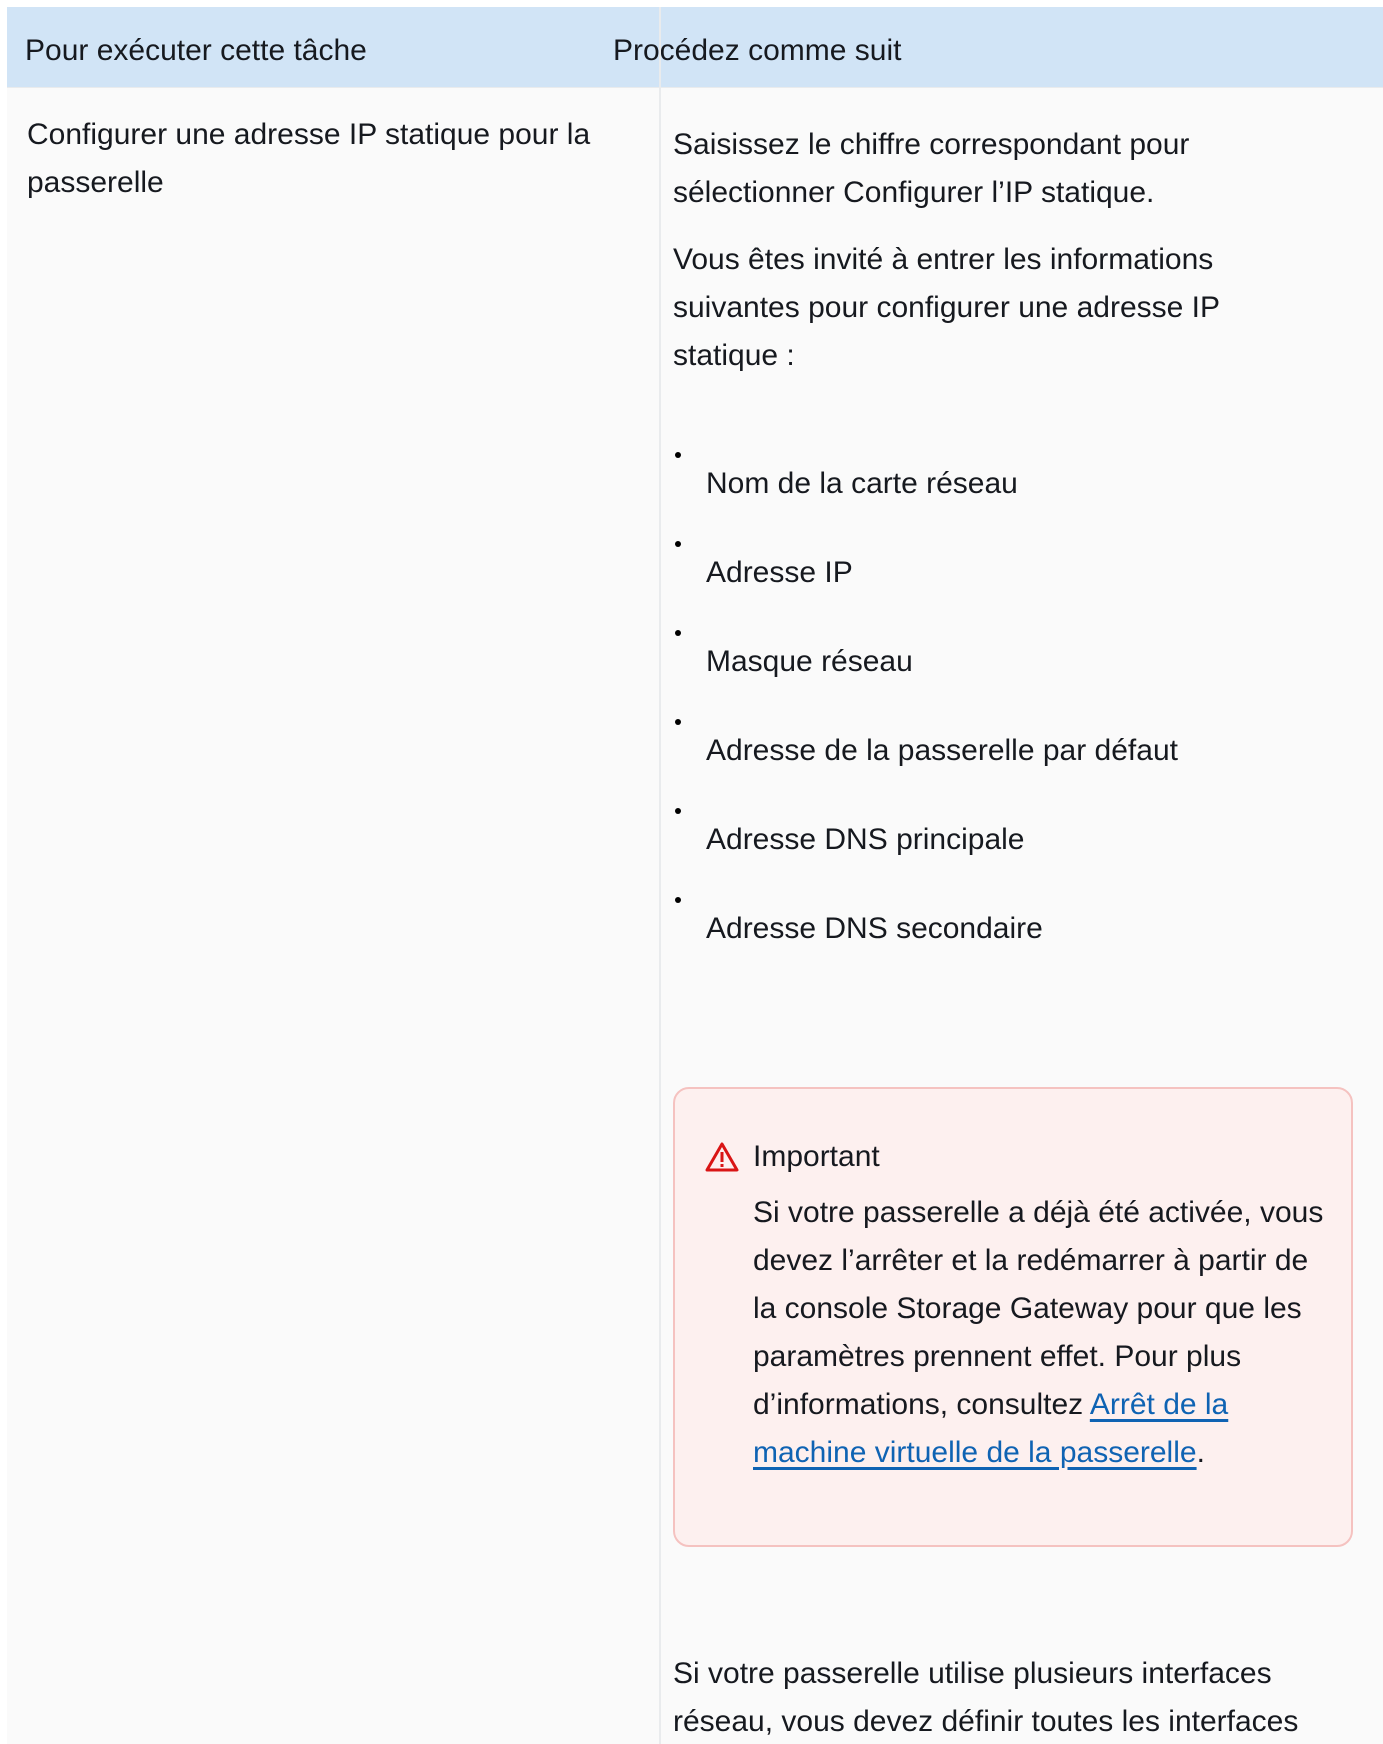  I want to click on field-label: Adresse DNS secondaire, so click(874, 928).